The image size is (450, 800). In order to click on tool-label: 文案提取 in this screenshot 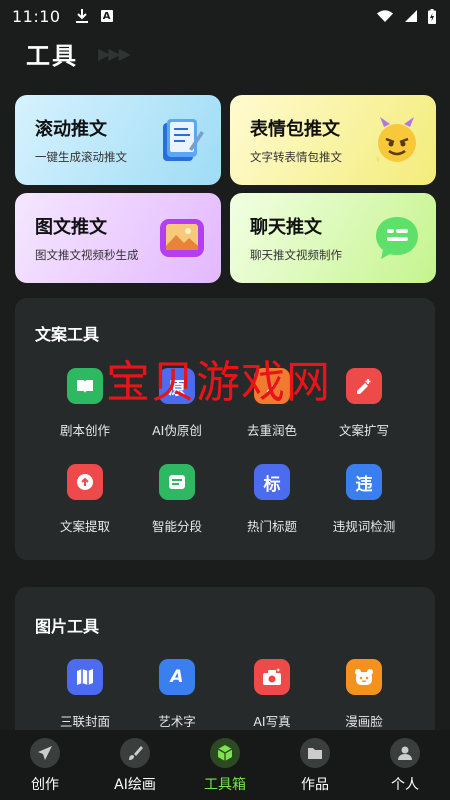, I will do `click(84, 526)`.